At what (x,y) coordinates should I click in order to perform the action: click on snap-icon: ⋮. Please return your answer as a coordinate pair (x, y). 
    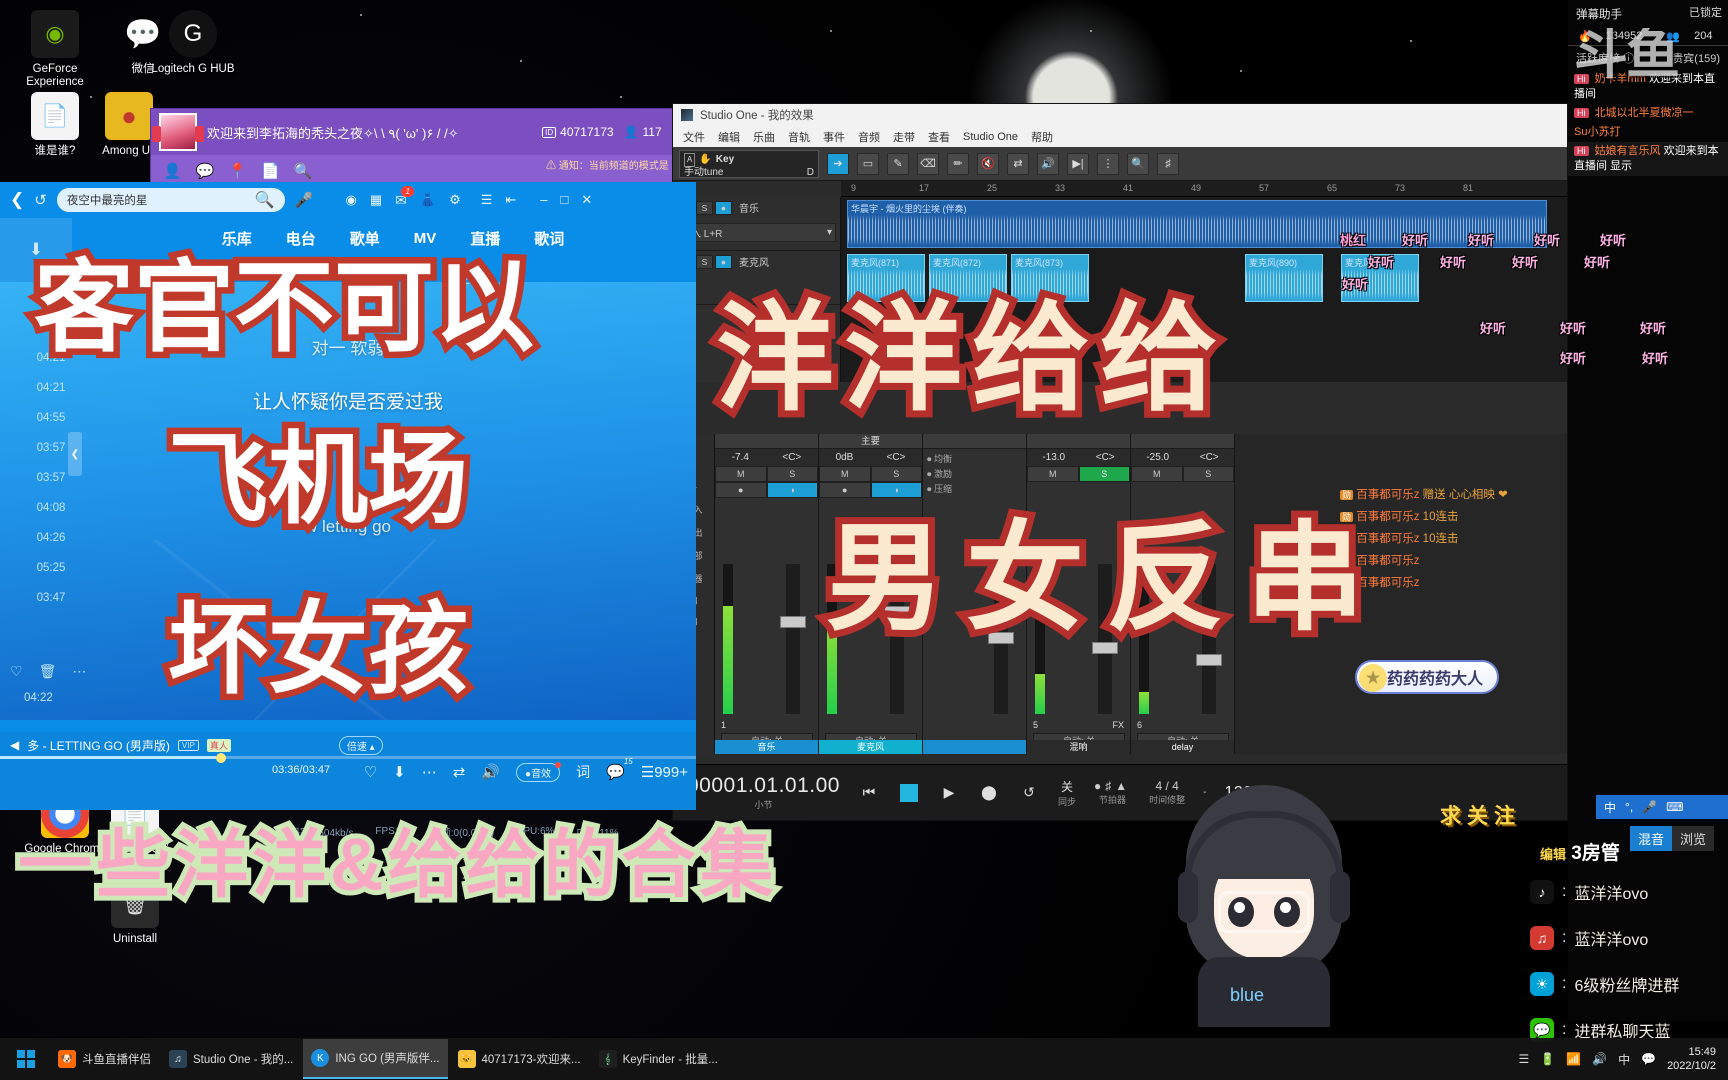
    Looking at the image, I should click on (1108, 163).